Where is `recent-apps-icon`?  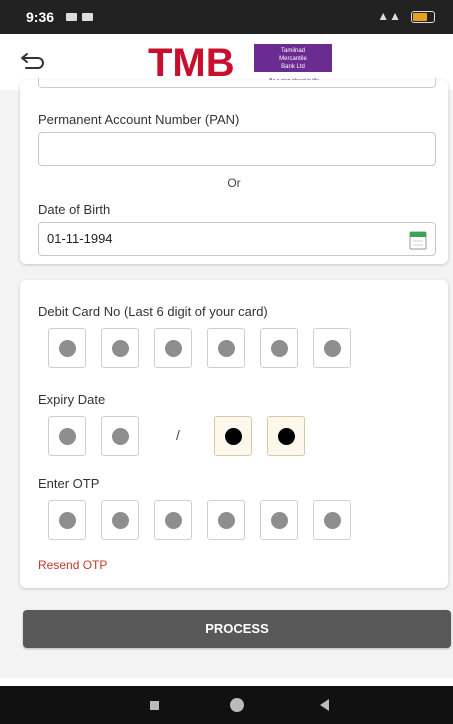
recent-apps-icon is located at coordinates (154, 705).